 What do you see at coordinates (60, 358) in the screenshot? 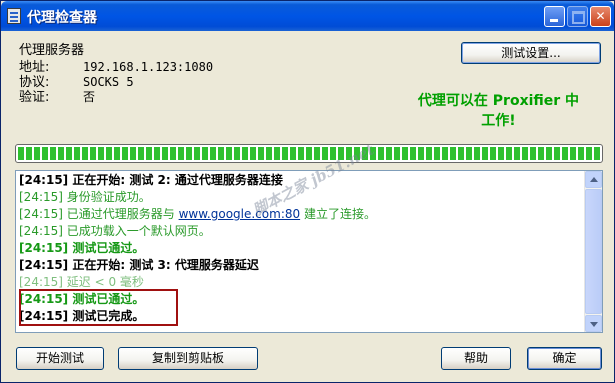
I see `start-test-button: 开始测试` at bounding box center [60, 358].